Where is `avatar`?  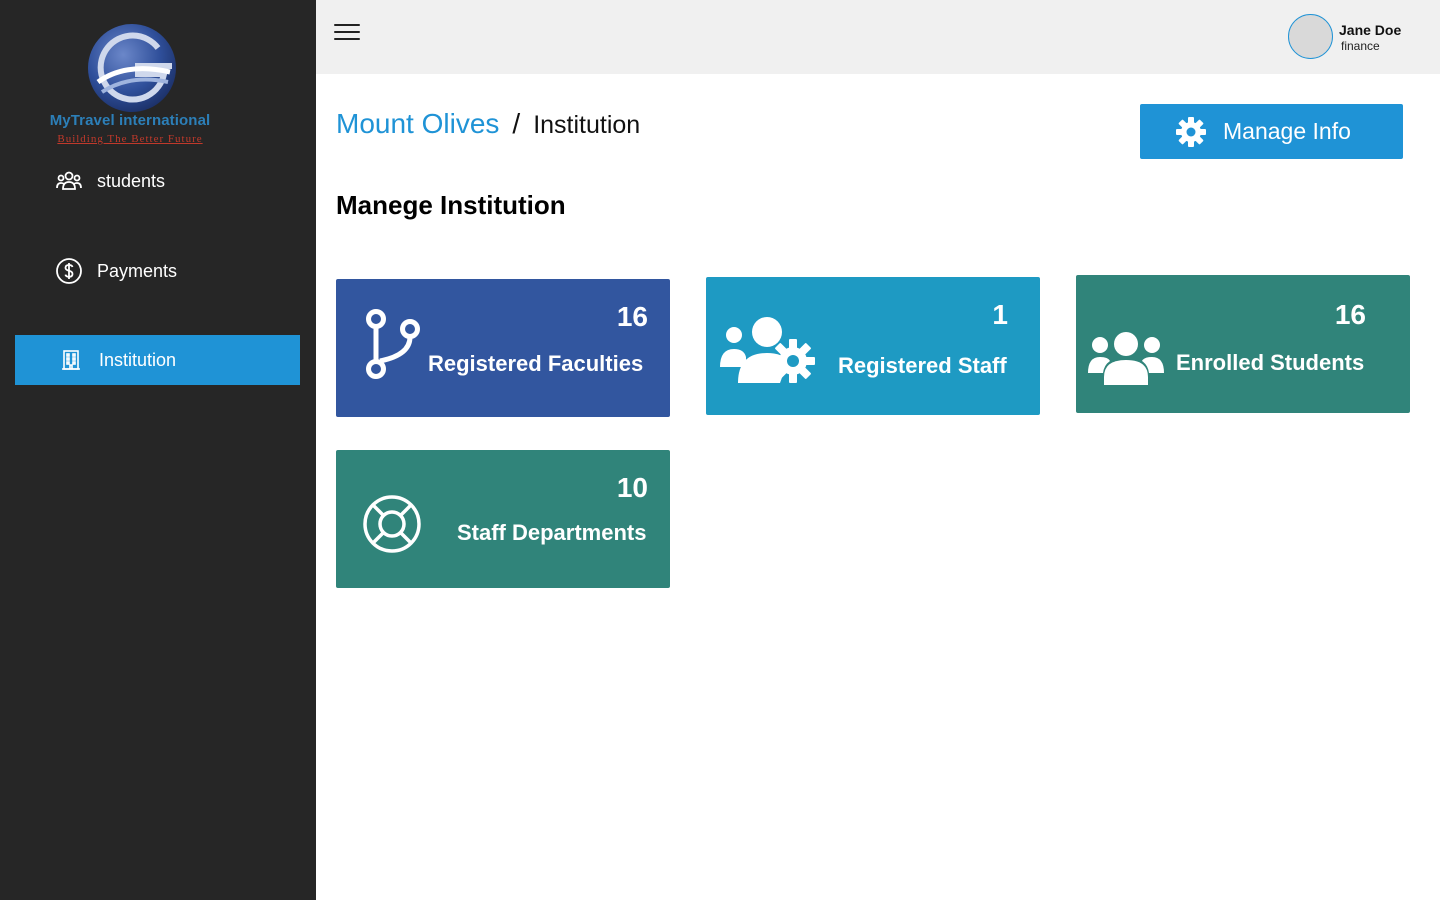 avatar is located at coordinates (1310, 36).